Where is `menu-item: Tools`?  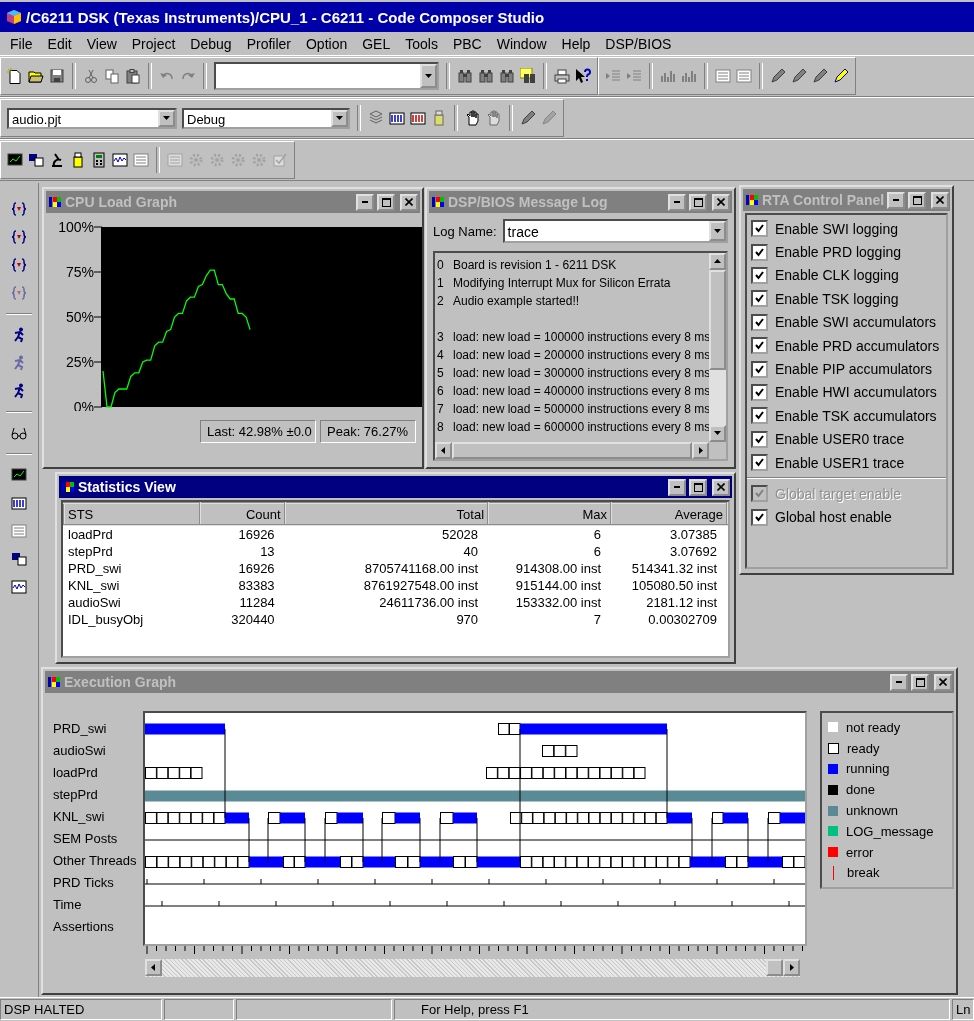 menu-item: Tools is located at coordinates (421, 43).